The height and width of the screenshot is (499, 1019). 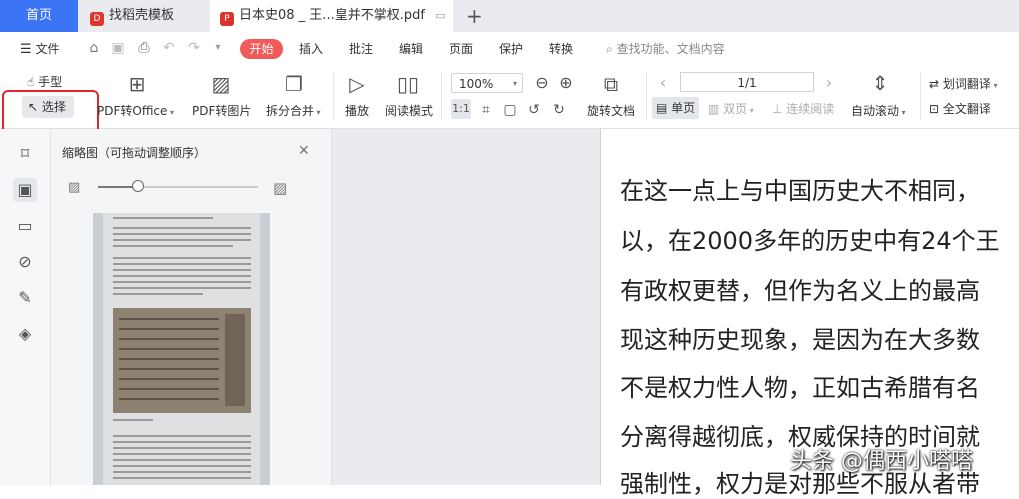 What do you see at coordinates (747, 82) in the screenshot?
I see `page-number-input: 1/1` at bounding box center [747, 82].